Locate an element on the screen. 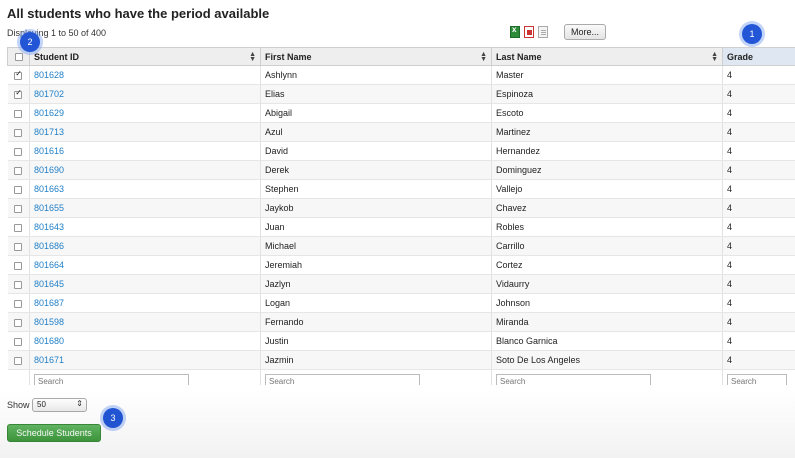 The image size is (795, 458). student-id-link: 801690 is located at coordinates (49, 170).